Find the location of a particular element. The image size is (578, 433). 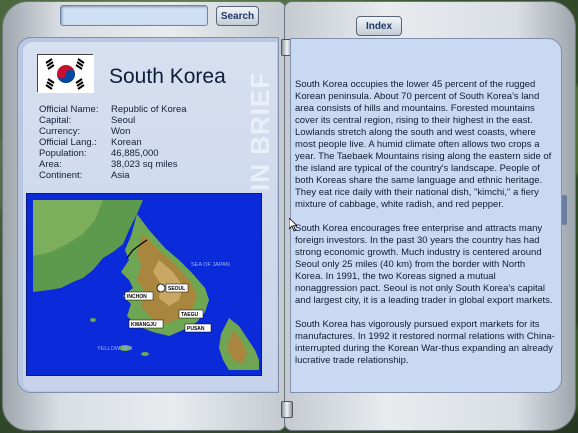

map-label-seoul: SEOUL is located at coordinates (176, 289).